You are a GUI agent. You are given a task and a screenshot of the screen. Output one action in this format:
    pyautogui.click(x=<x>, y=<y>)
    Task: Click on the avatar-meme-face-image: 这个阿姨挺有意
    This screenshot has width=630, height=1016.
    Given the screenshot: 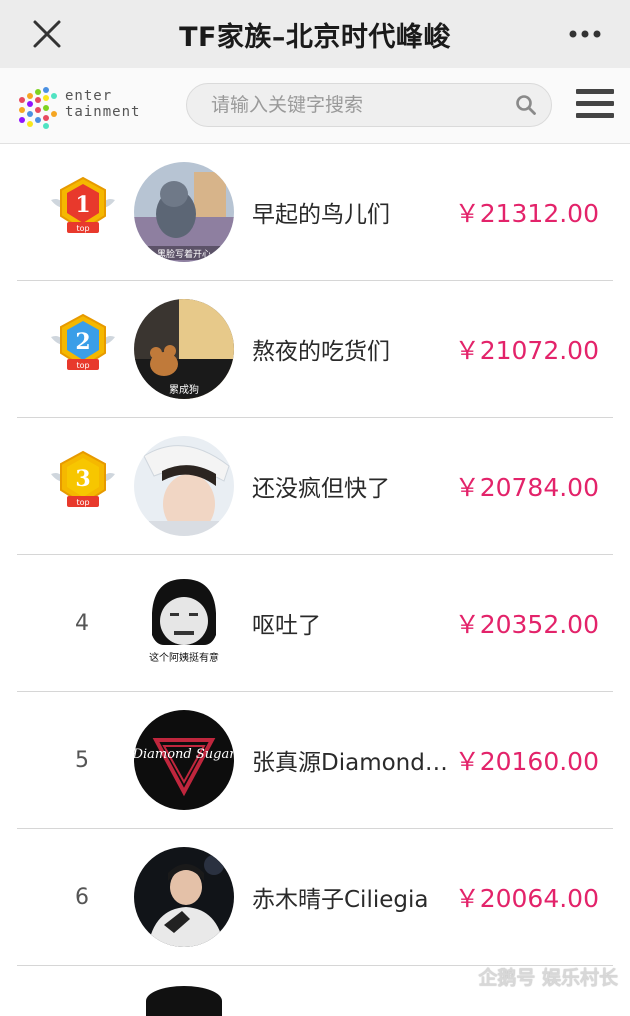 What is the action you would take?
    pyautogui.click(x=184, y=623)
    